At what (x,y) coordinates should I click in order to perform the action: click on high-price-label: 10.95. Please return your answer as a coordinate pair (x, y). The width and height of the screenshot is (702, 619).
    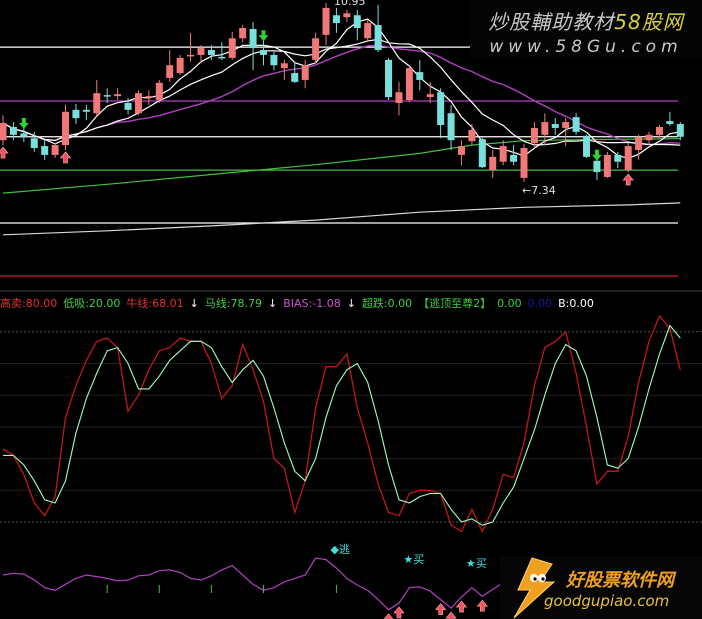
    Looking at the image, I should click on (350, 4).